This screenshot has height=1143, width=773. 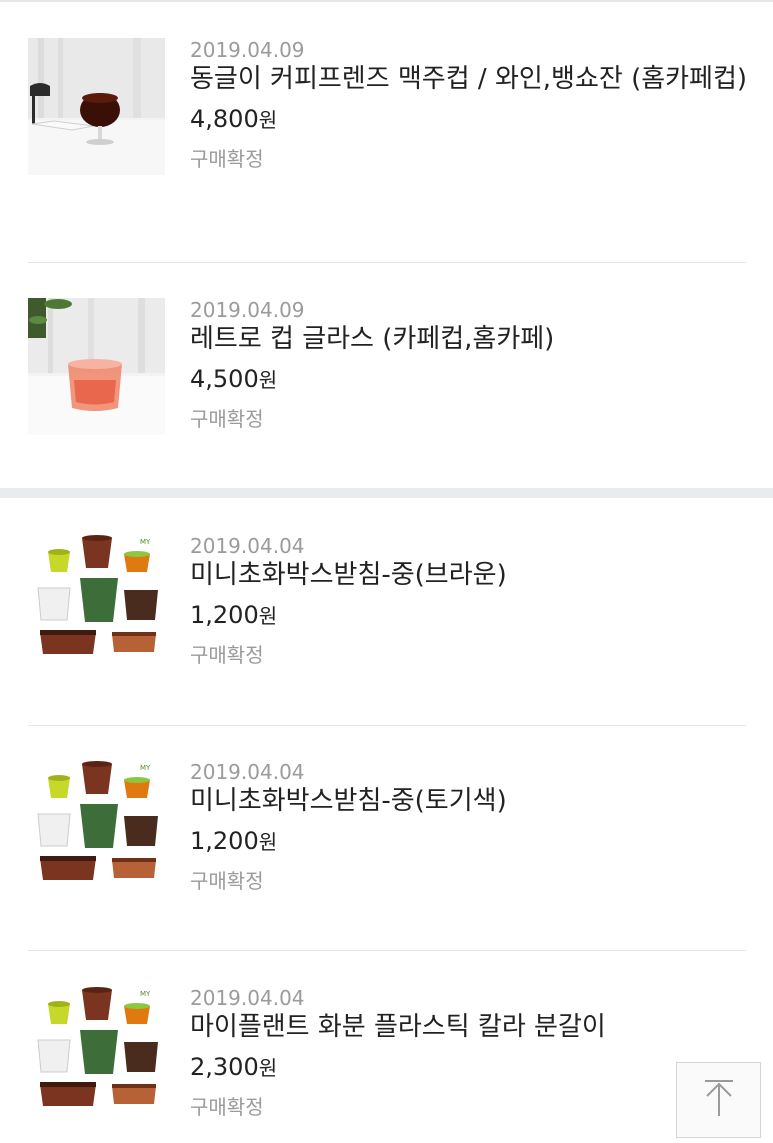 What do you see at coordinates (470, 119) in the screenshot?
I see `product-price: 4,800원` at bounding box center [470, 119].